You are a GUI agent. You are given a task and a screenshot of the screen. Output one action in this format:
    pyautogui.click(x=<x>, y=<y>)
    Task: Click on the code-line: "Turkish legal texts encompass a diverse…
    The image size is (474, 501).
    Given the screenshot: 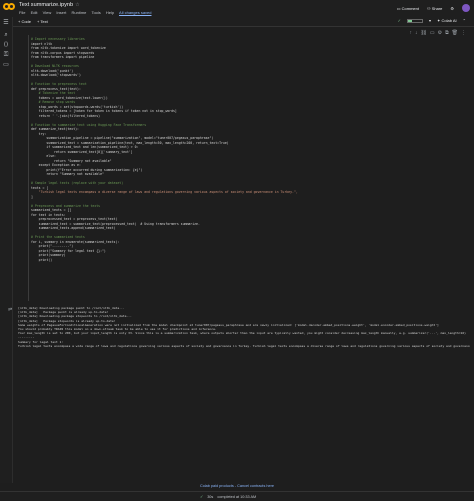 What is the action you would take?
    pyautogui.click(x=164, y=192)
    